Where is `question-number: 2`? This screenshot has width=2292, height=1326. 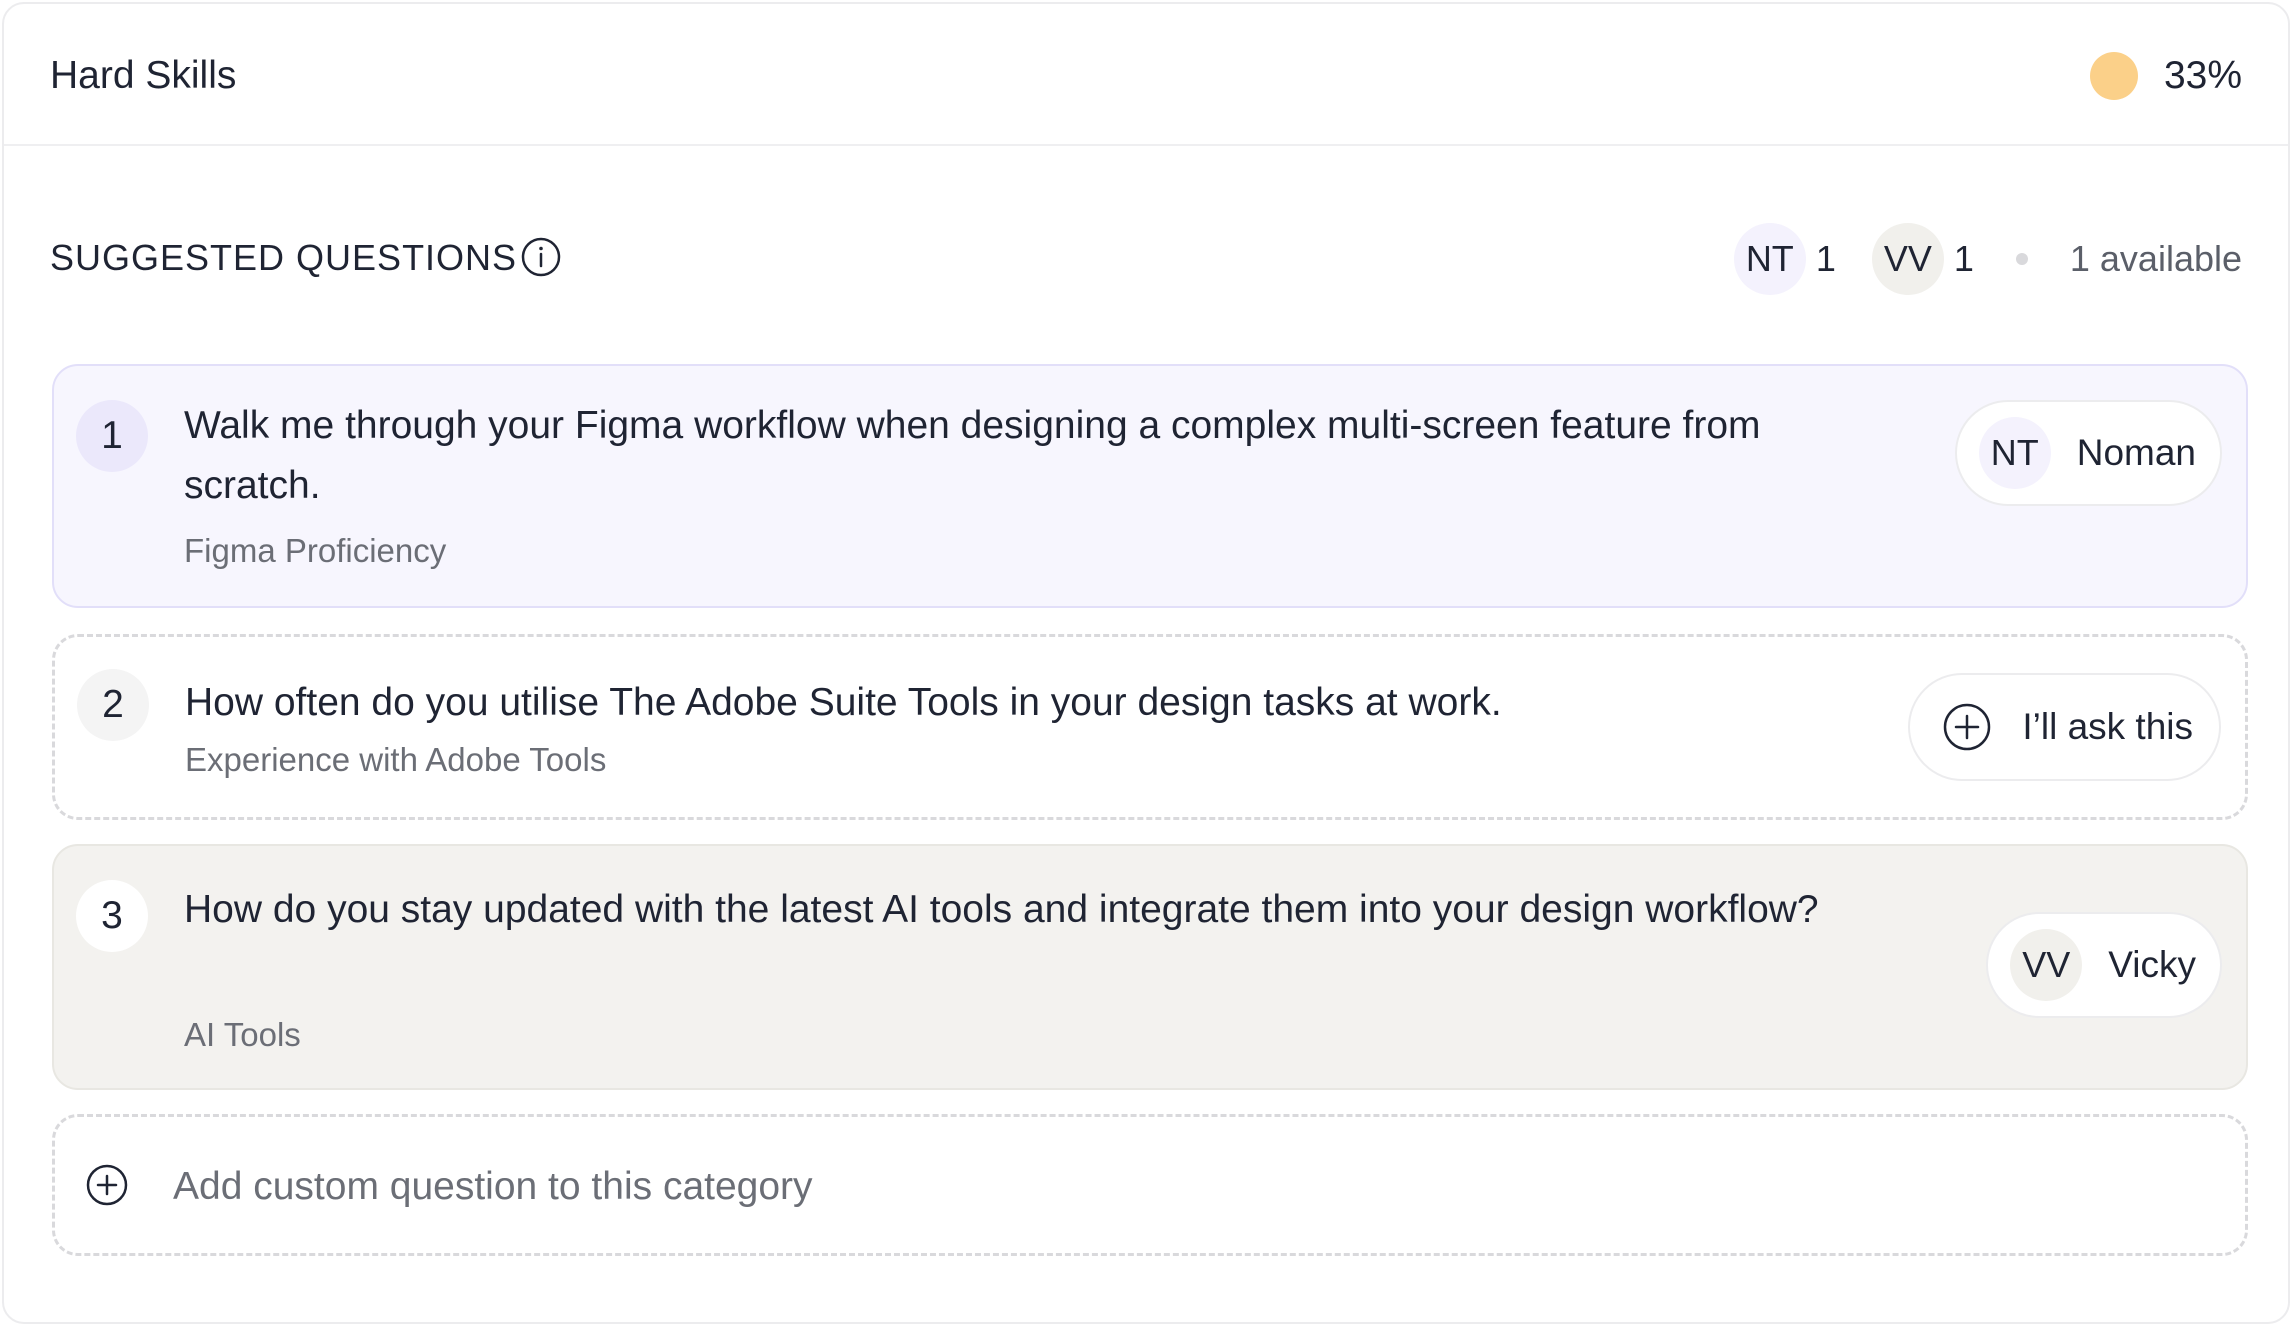
question-number: 2 is located at coordinates (113, 705).